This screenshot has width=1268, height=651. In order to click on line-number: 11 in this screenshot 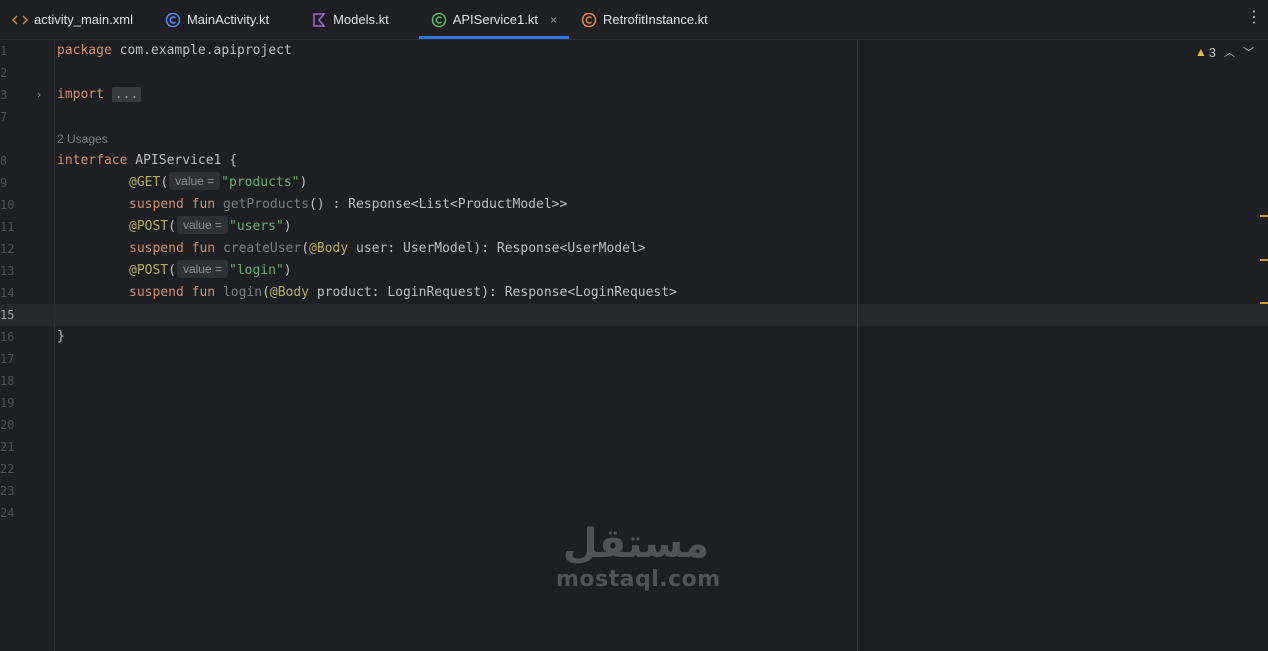, I will do `click(7, 227)`.